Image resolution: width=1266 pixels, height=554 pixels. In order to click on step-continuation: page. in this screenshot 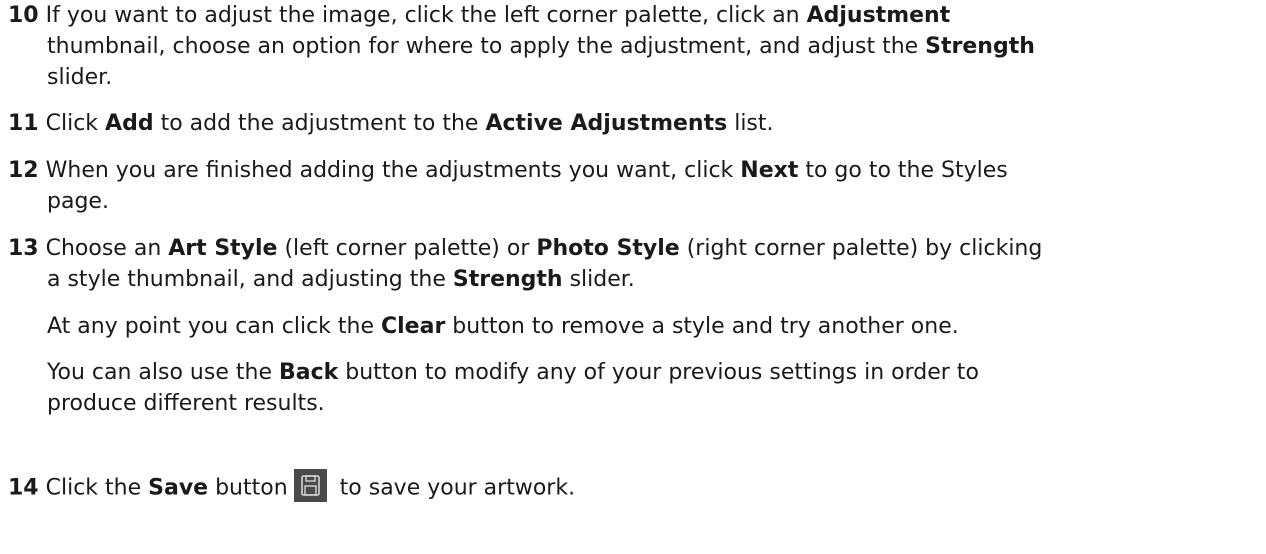, I will do `click(633, 201)`.